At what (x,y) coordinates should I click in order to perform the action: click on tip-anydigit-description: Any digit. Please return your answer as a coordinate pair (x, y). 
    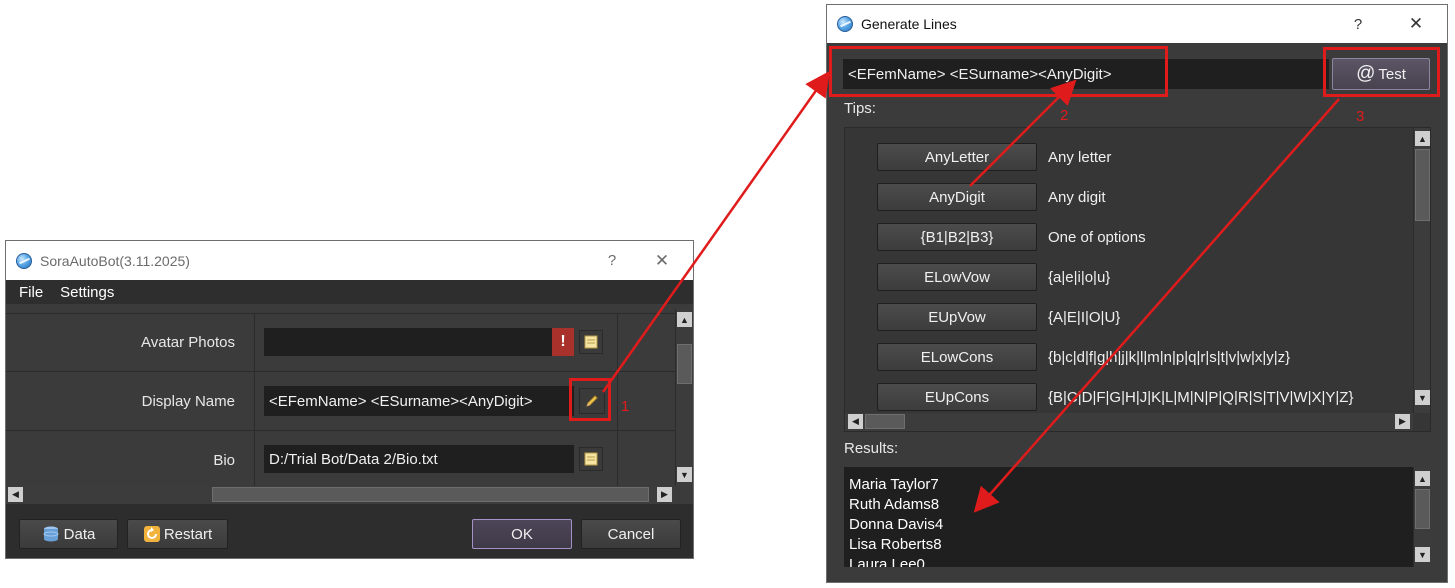
    Looking at the image, I should click on (1077, 197).